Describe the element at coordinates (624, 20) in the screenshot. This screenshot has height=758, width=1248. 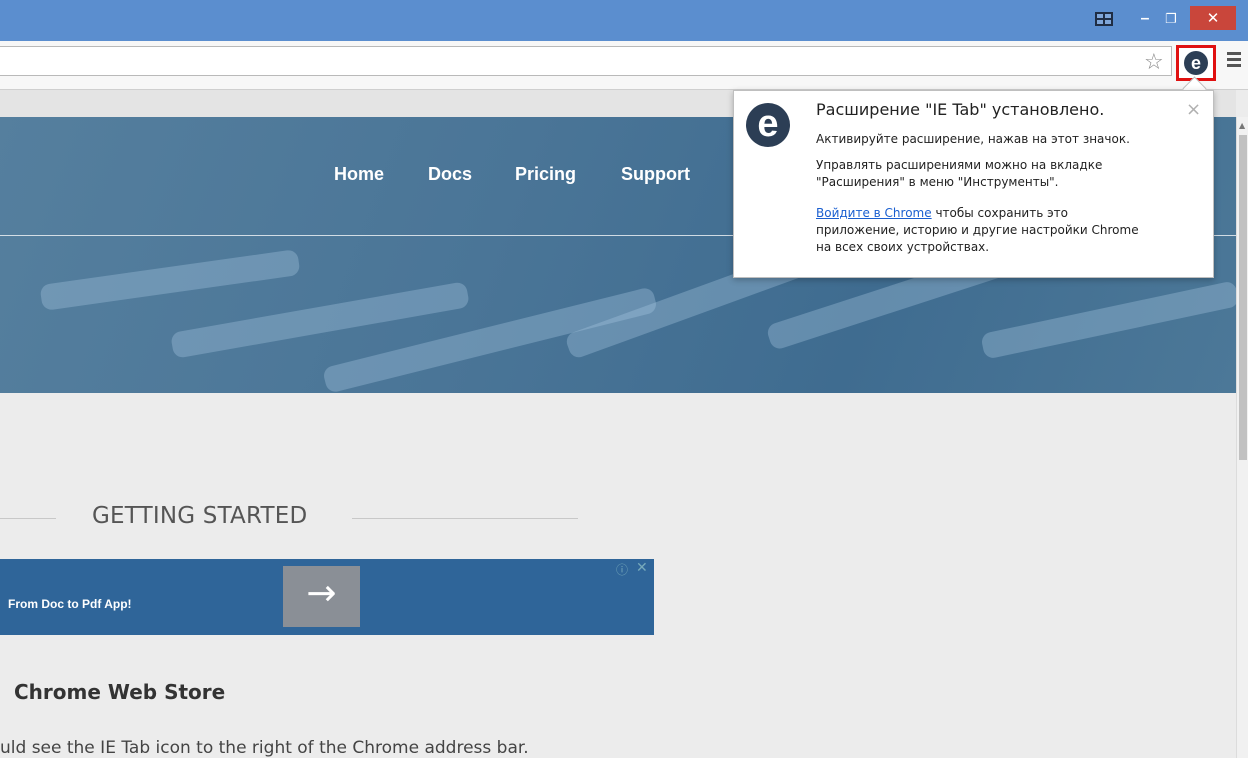
I see `window-titlebar` at that location.